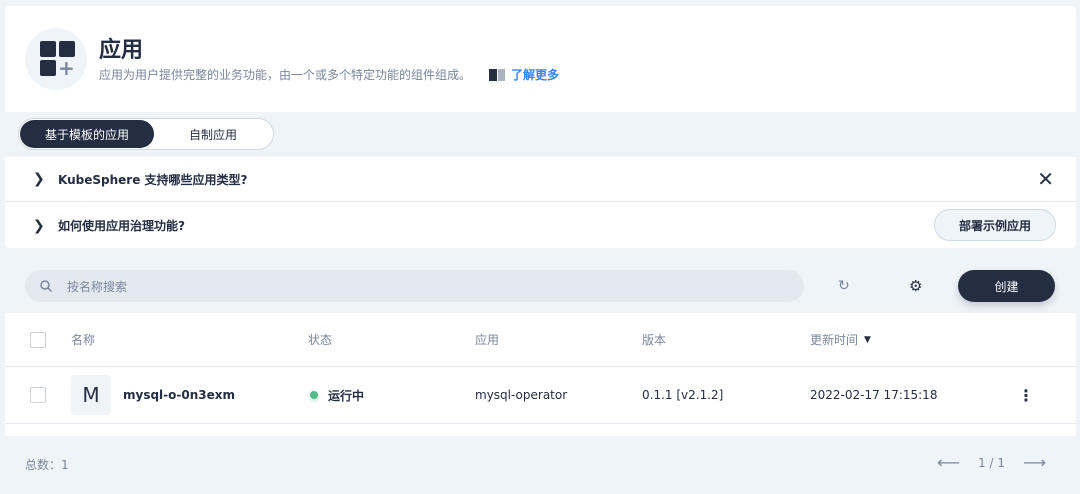 Image resolution: width=1080 pixels, height=494 pixels. Describe the element at coordinates (917, 286) in the screenshot. I see `gear-icon: ⚙` at that location.